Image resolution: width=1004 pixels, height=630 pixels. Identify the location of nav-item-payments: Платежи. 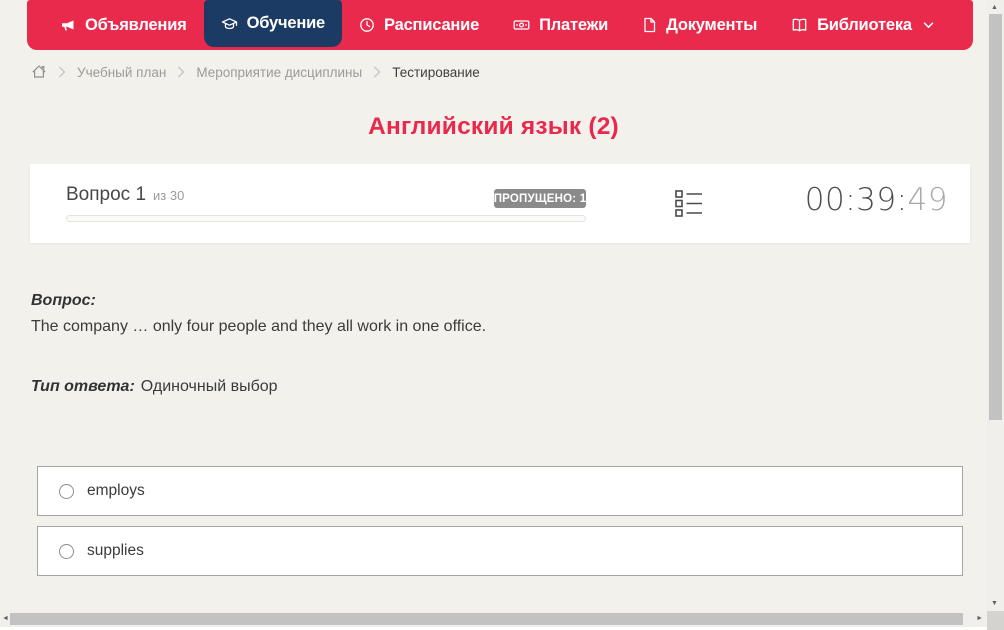
(560, 25).